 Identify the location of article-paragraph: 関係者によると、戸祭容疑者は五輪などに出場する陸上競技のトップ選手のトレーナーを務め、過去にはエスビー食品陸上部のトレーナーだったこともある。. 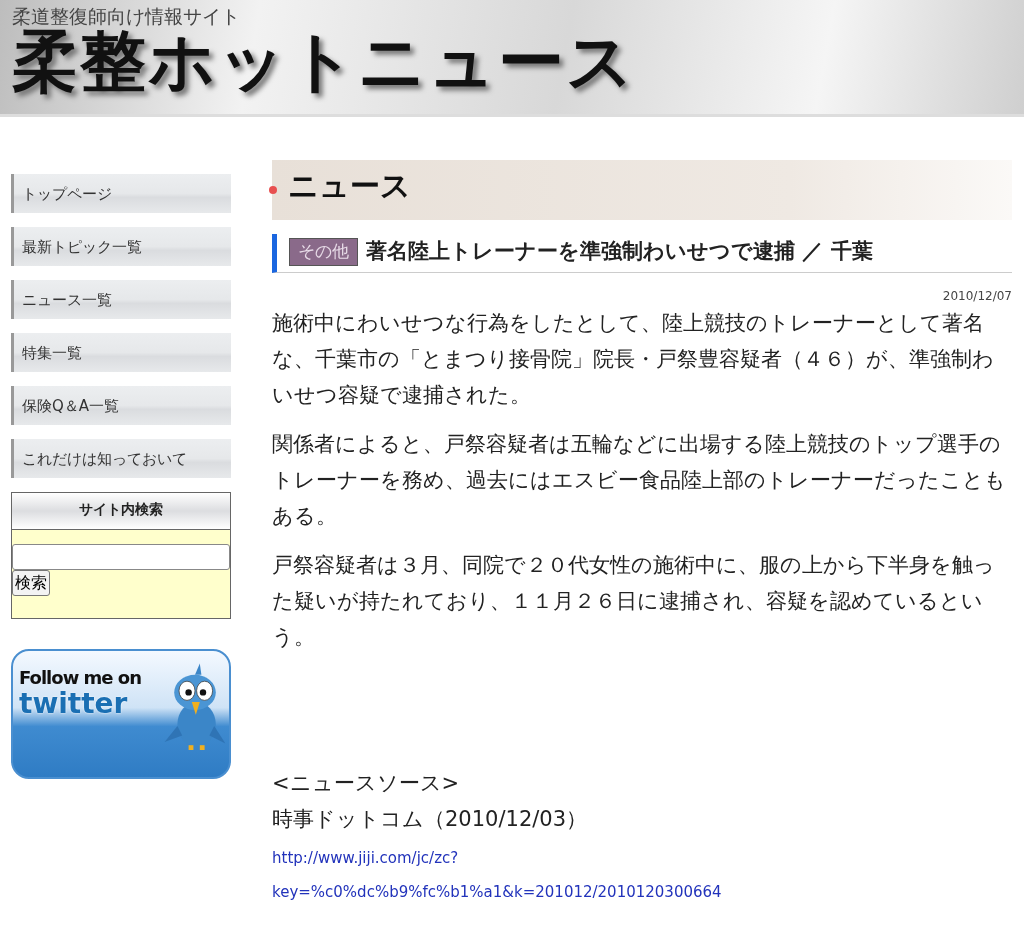
(639, 480).